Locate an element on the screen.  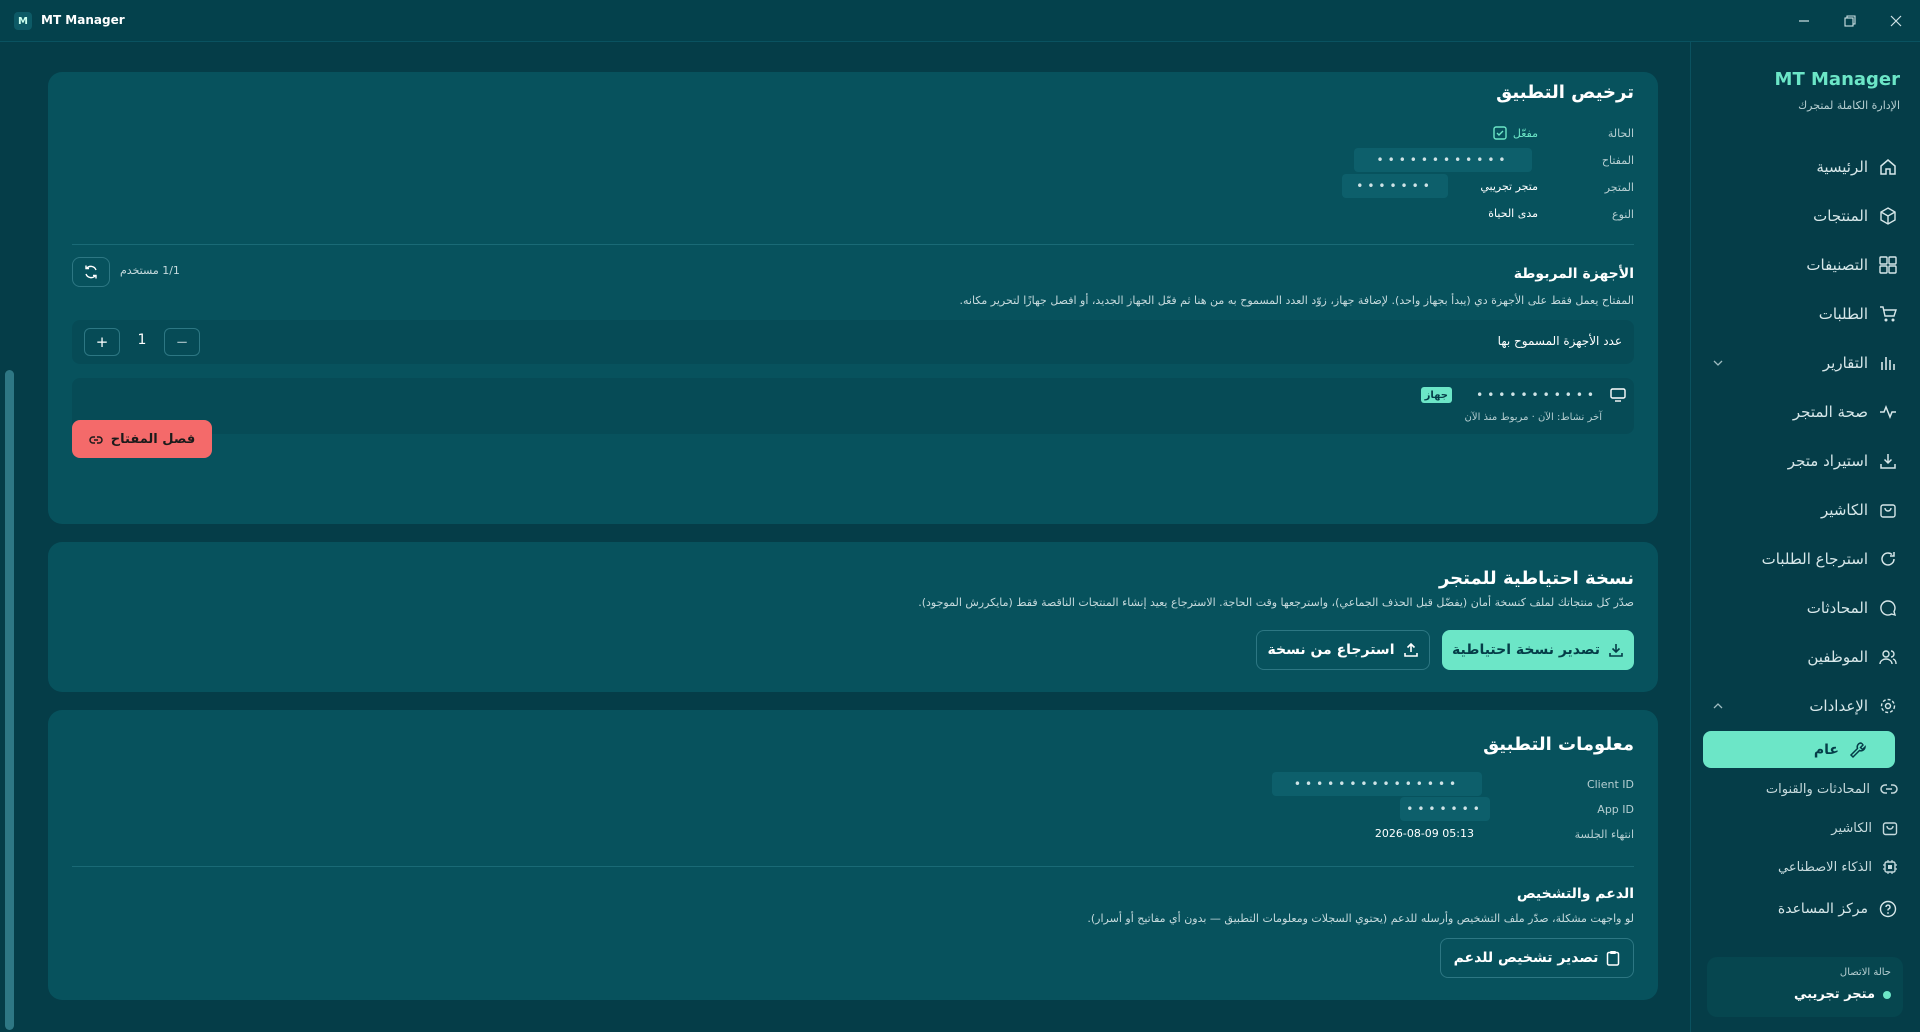
sidebar-item-orders: الطلبات is located at coordinates (1799, 314).